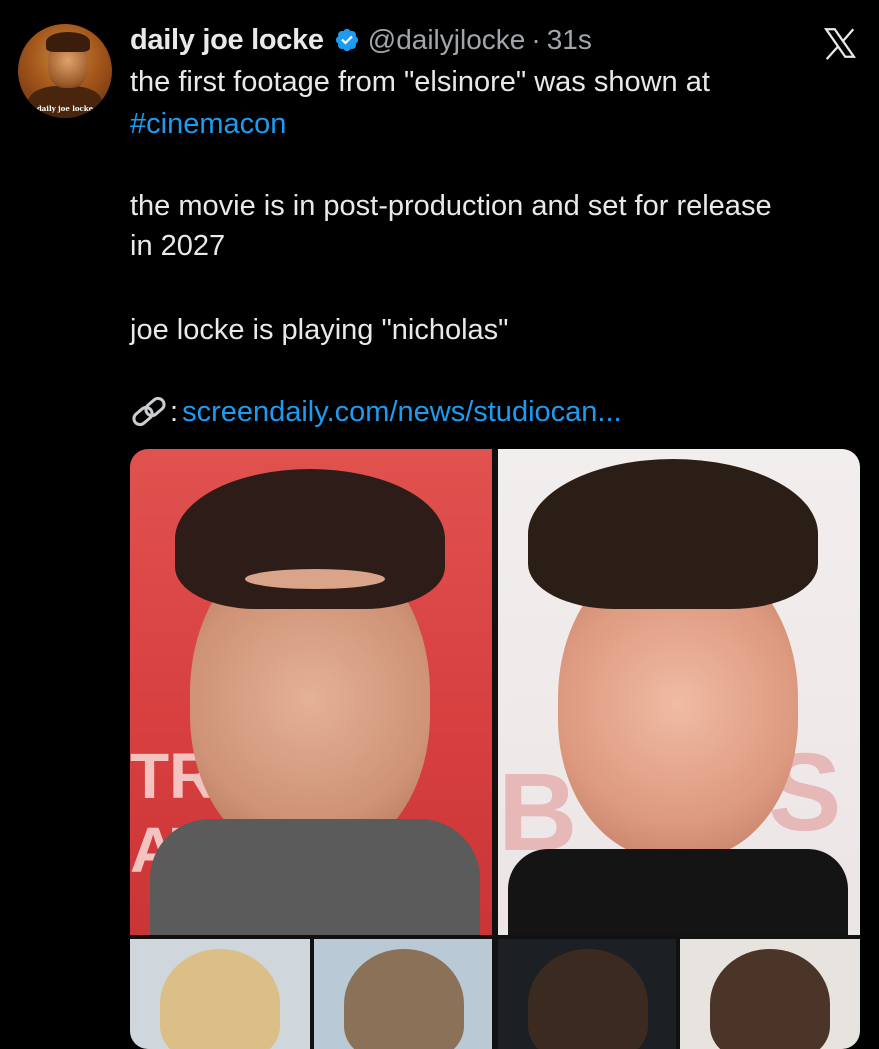 Image resolution: width=879 pixels, height=1049 pixels. What do you see at coordinates (65, 71) in the screenshot?
I see `avatar: daily joe locke` at bounding box center [65, 71].